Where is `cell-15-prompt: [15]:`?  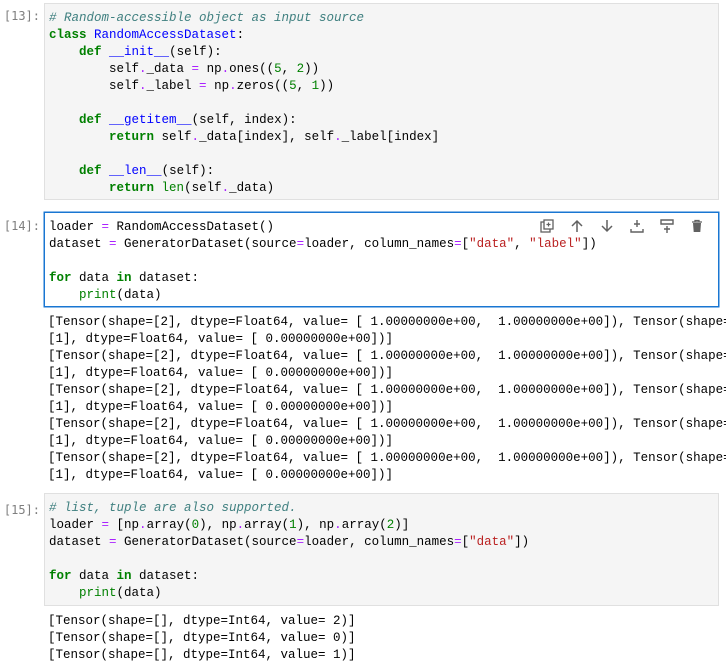
cell-15-prompt: [15]: is located at coordinates (21, 510).